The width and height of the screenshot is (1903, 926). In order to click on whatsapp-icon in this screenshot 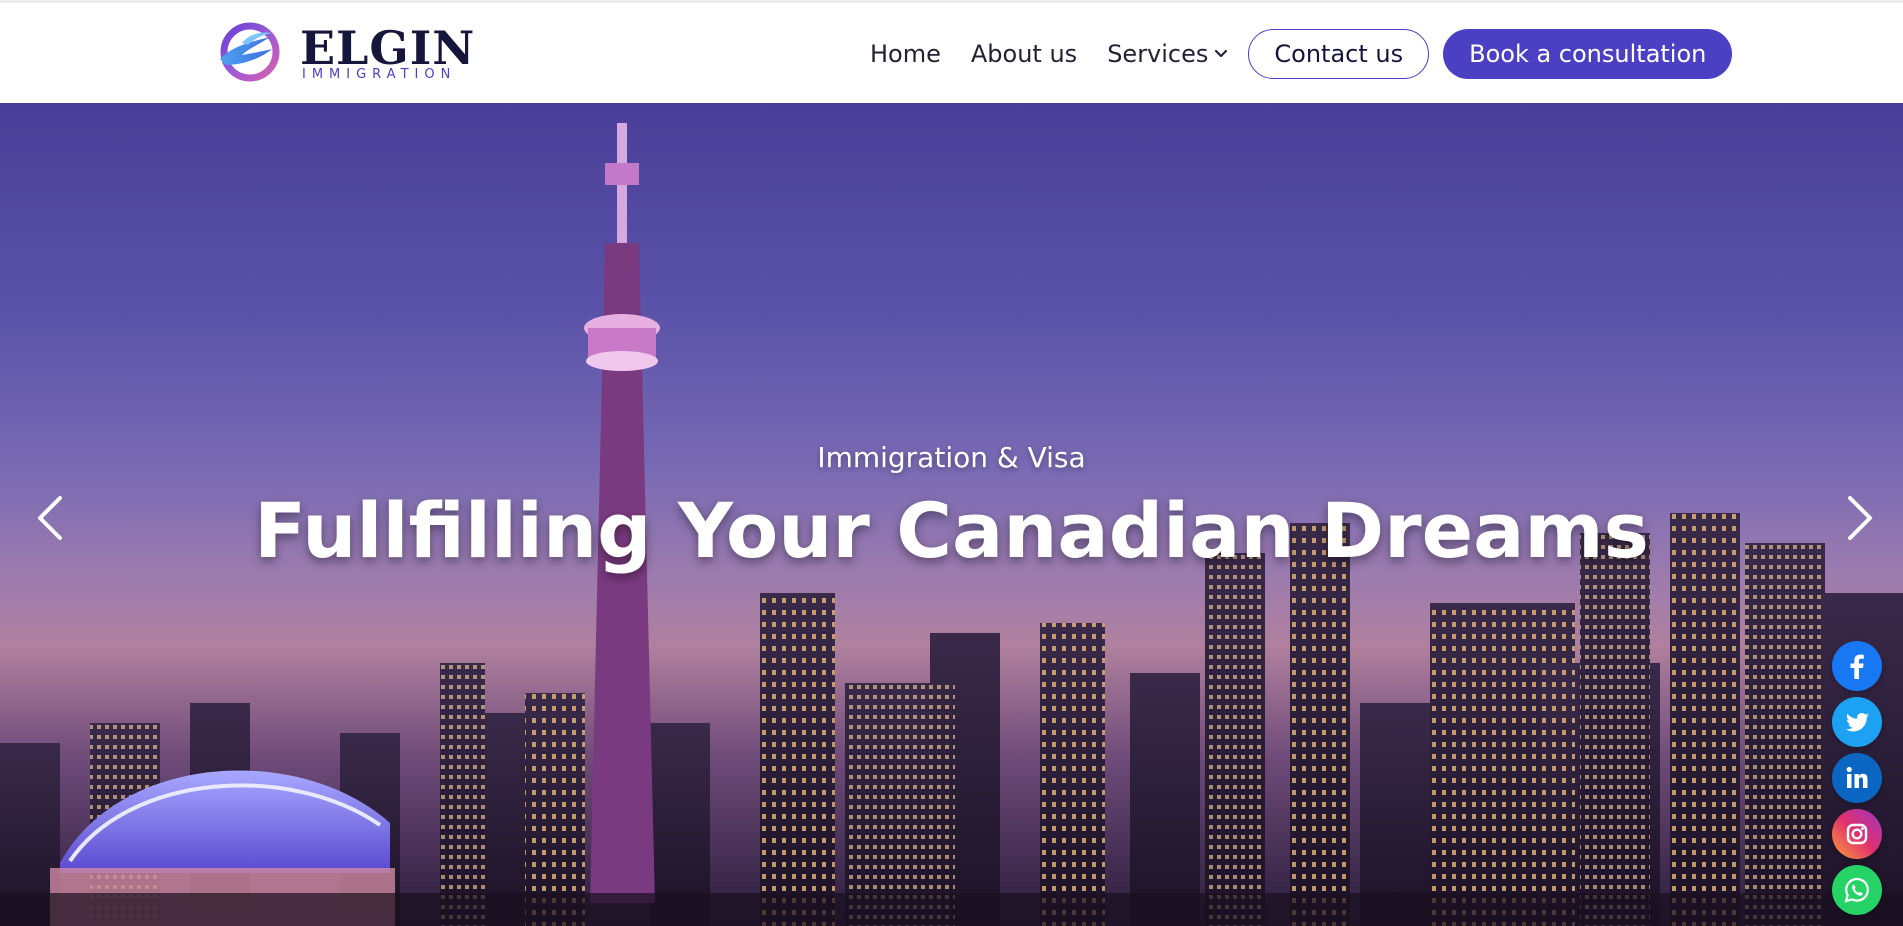, I will do `click(1856, 890)`.